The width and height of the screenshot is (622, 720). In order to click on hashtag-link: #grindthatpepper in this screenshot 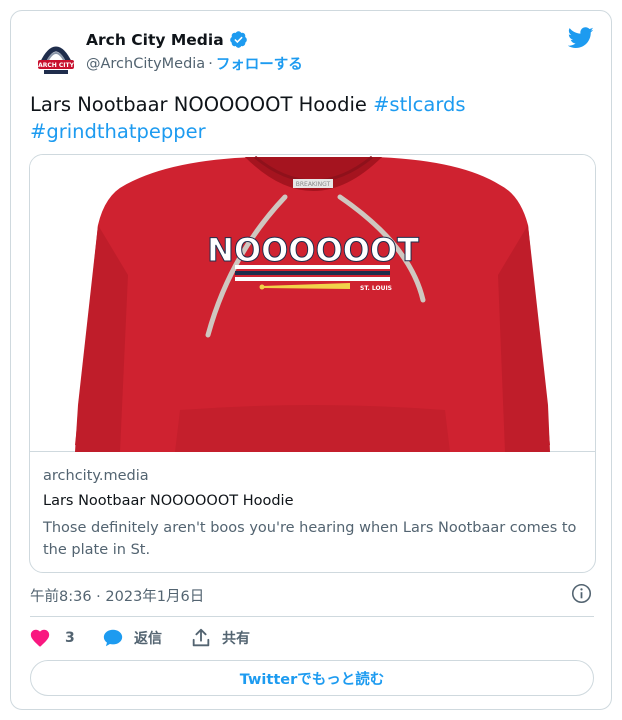, I will do `click(118, 131)`.